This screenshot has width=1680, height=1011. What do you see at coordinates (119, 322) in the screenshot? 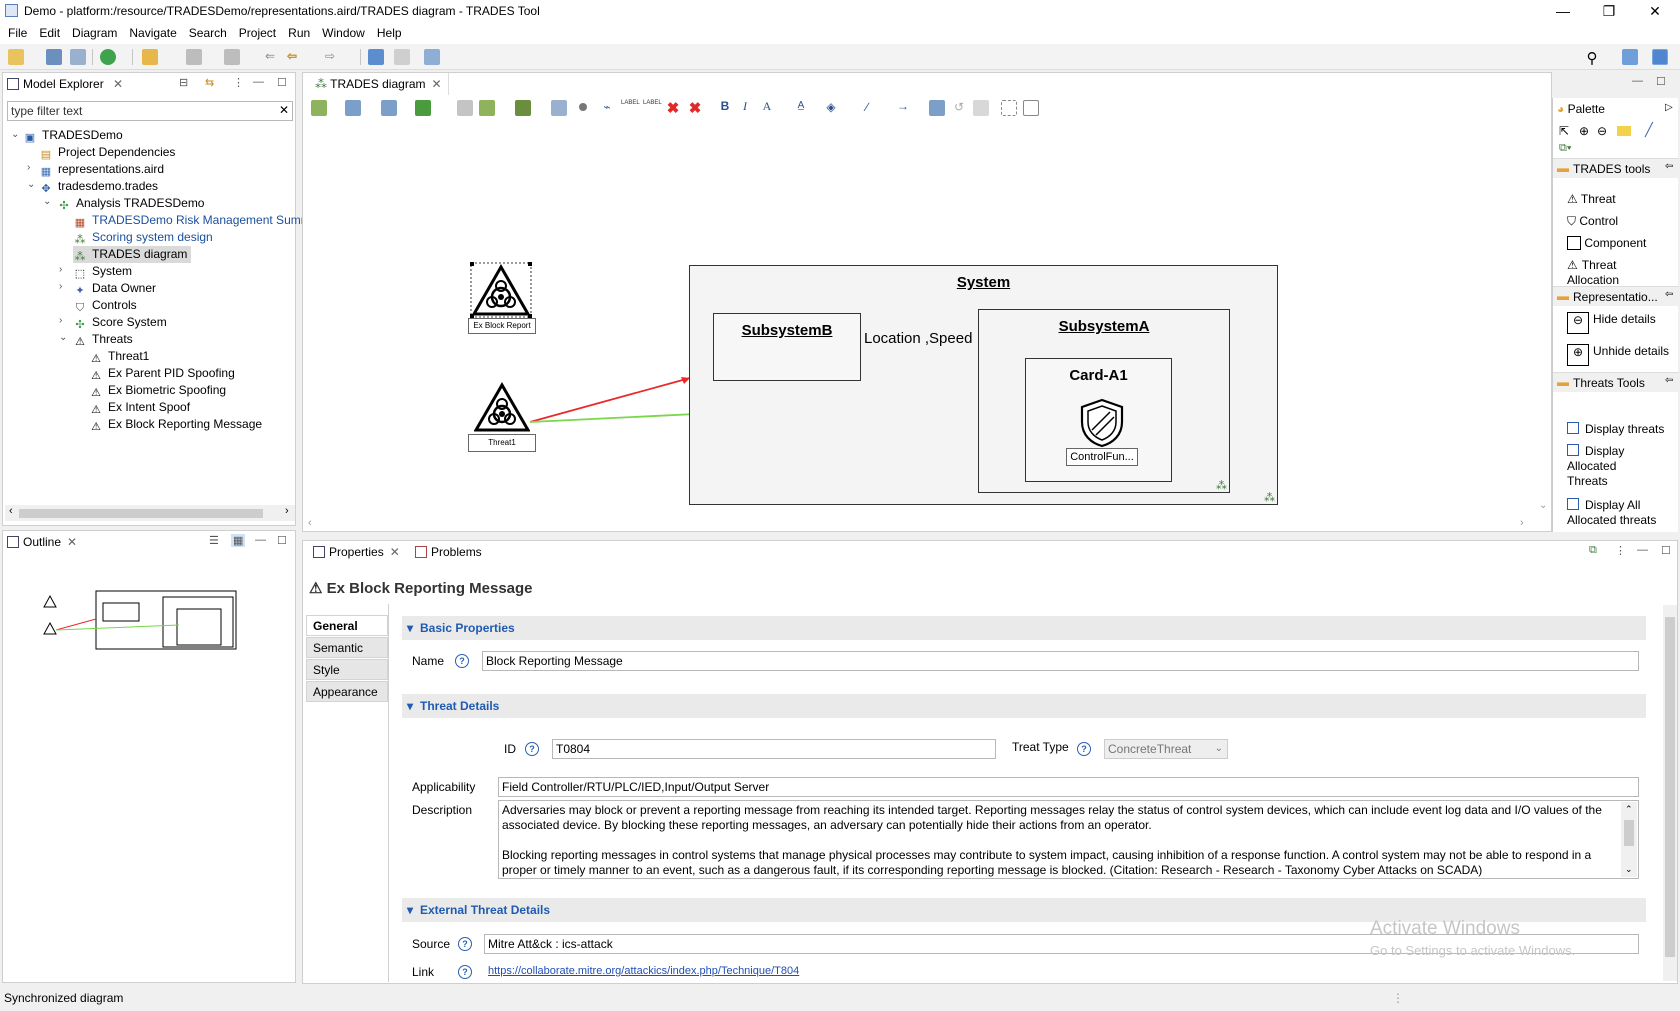
I see `tree-item-score-system: ✣ Score System` at bounding box center [119, 322].